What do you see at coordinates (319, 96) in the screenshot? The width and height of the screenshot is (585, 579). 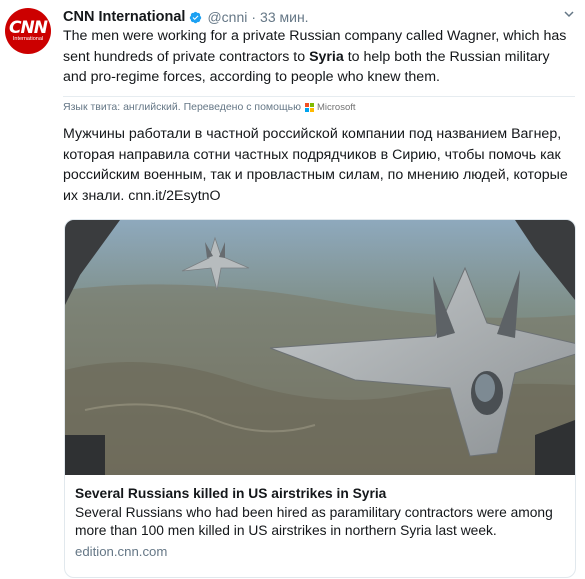 I see `divider` at bounding box center [319, 96].